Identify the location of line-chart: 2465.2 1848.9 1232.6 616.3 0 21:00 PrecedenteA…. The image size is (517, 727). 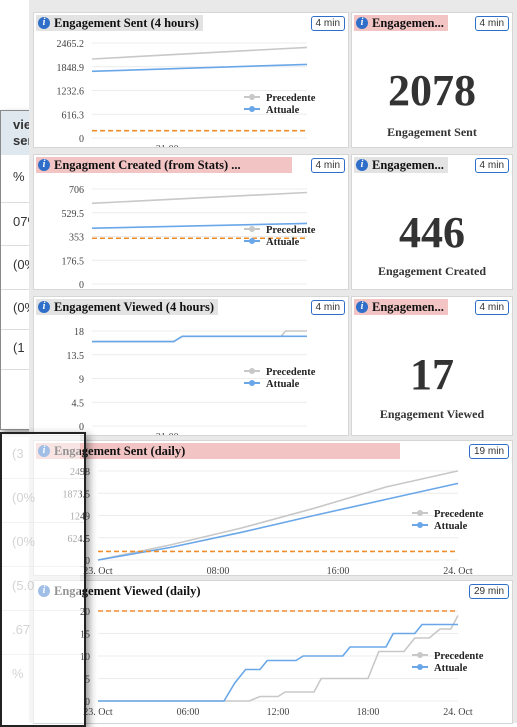
(186, 93).